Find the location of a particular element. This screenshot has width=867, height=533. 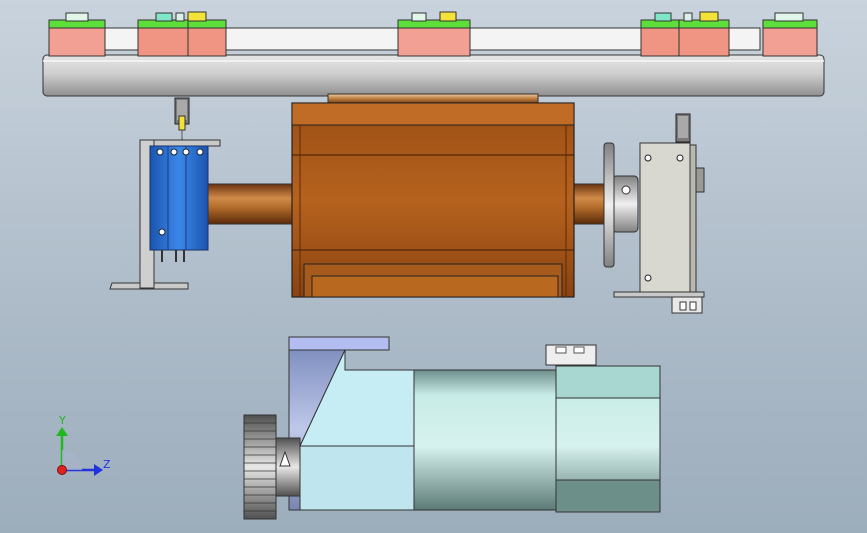

left-sensor-bracket is located at coordinates (165, 193).